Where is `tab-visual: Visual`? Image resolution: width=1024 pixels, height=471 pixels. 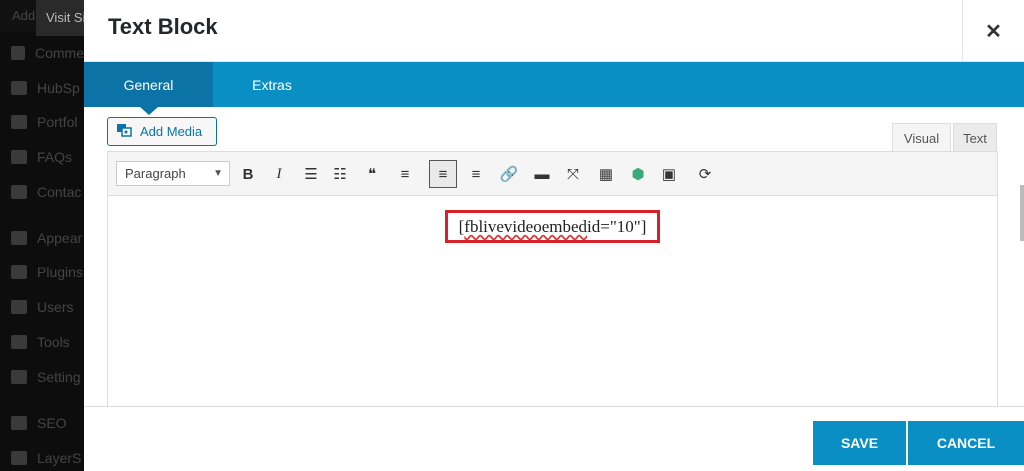
tab-visual: Visual is located at coordinates (921, 137).